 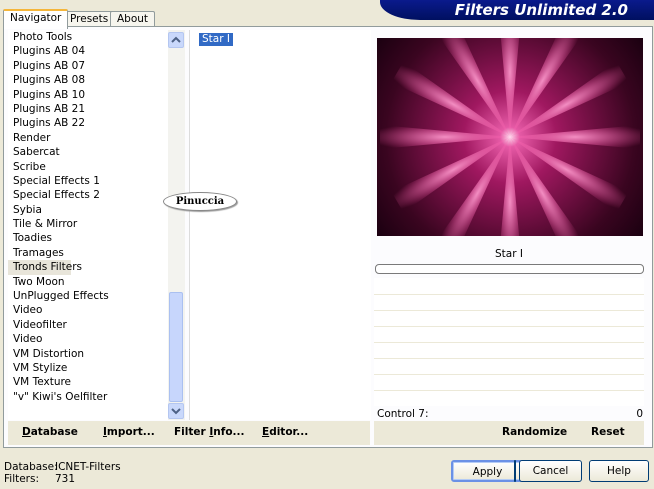 I want to click on help-button: Help, so click(x=619, y=471).